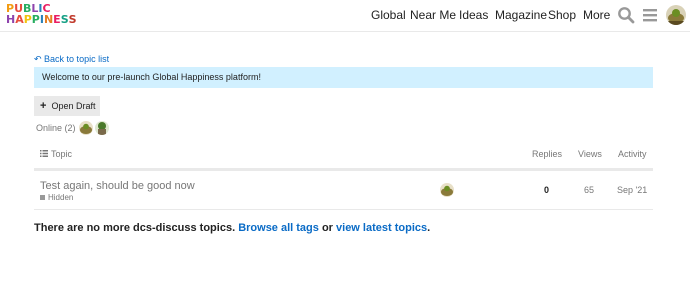 Image resolution: width=690 pixels, height=302 pixels. Describe the element at coordinates (547, 154) in the screenshot. I see `column-replies: Replies` at that location.